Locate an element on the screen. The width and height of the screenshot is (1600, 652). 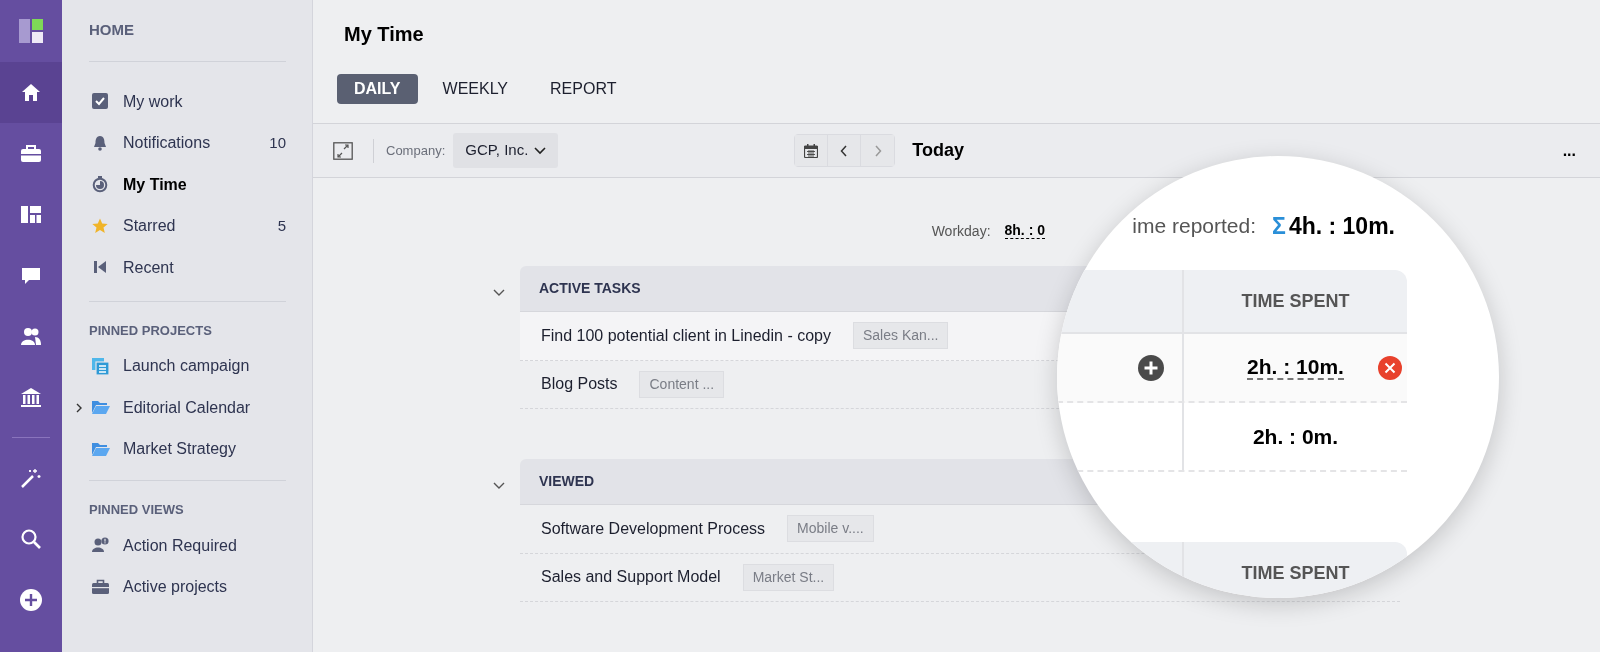
section-title: HOME is located at coordinates (187, 31).